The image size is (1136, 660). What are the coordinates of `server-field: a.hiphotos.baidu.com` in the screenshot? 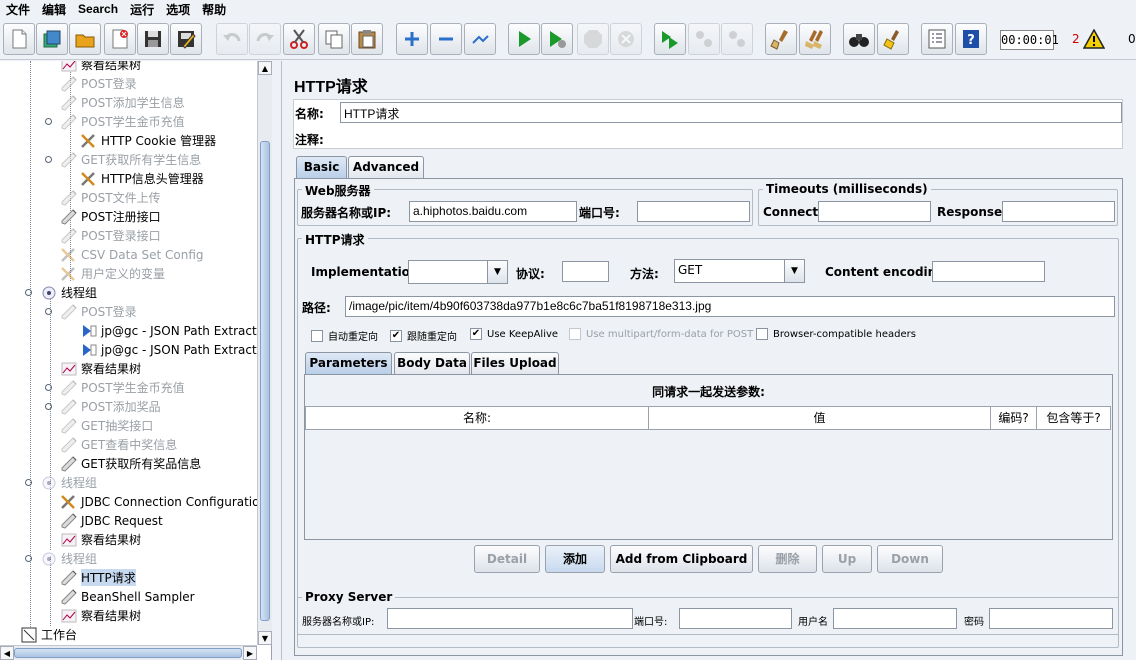 It's located at (493, 211).